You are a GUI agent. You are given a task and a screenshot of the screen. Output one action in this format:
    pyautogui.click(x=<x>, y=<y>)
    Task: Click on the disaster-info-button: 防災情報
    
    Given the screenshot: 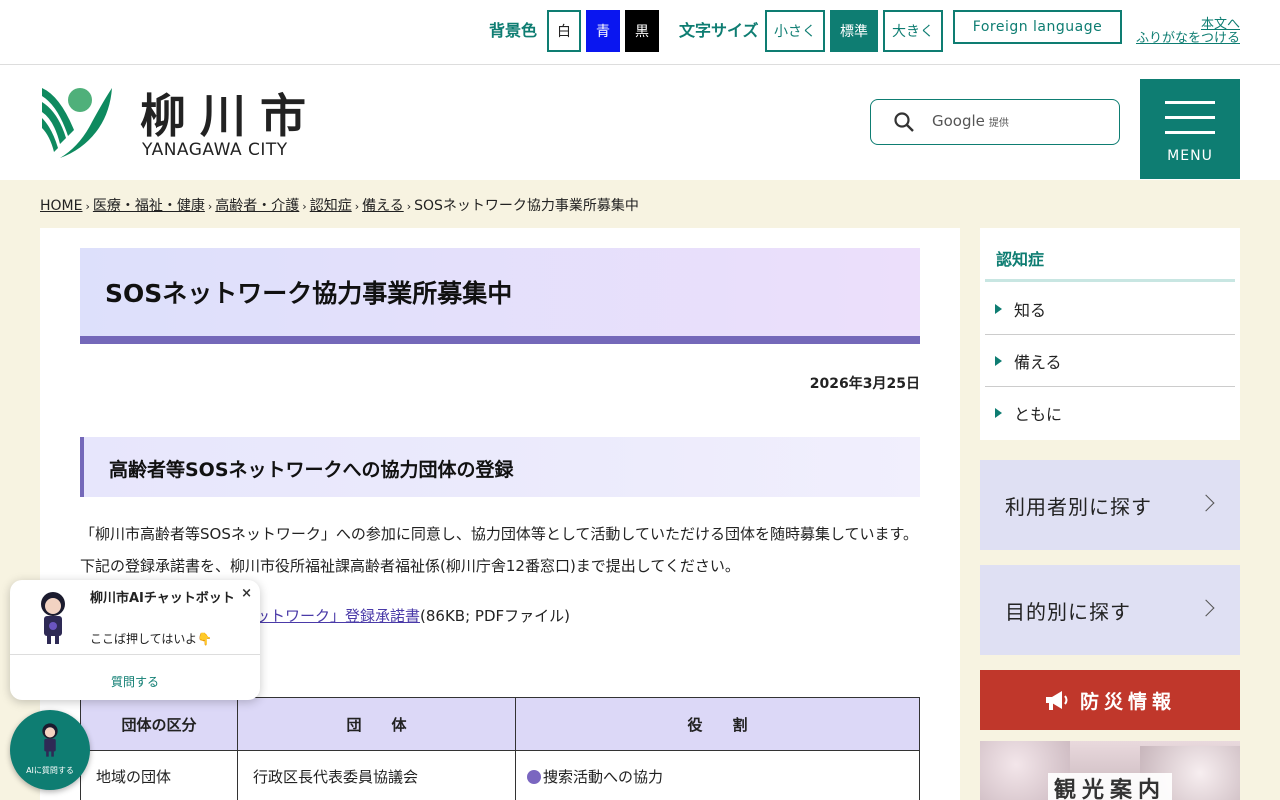 What is the action you would take?
    pyautogui.click(x=1110, y=700)
    